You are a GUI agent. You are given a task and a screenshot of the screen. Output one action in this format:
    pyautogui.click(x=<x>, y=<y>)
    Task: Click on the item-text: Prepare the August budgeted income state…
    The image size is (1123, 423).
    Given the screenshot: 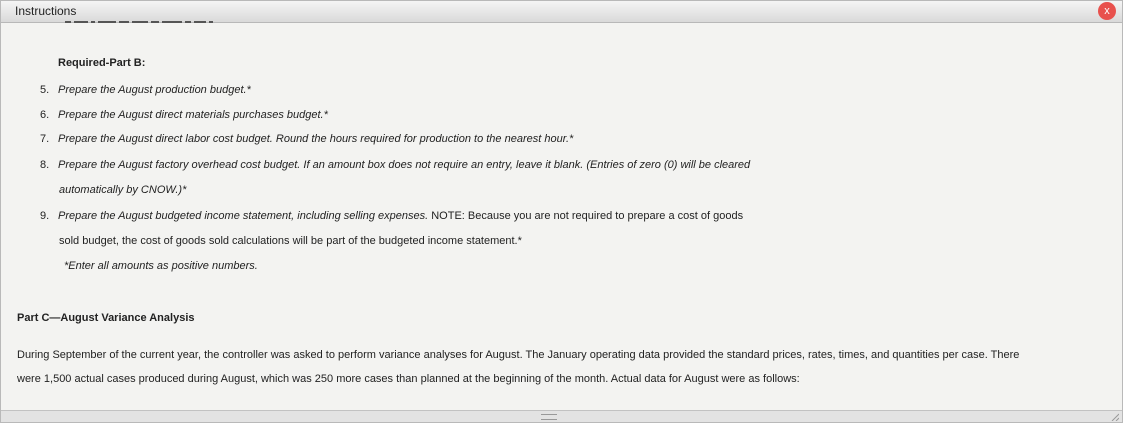 What is the action you would take?
    pyautogui.click(x=243, y=216)
    